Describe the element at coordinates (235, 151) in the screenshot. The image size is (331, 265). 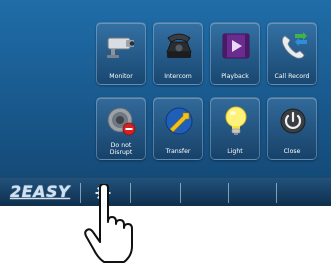
I see `tile-label: Light` at that location.